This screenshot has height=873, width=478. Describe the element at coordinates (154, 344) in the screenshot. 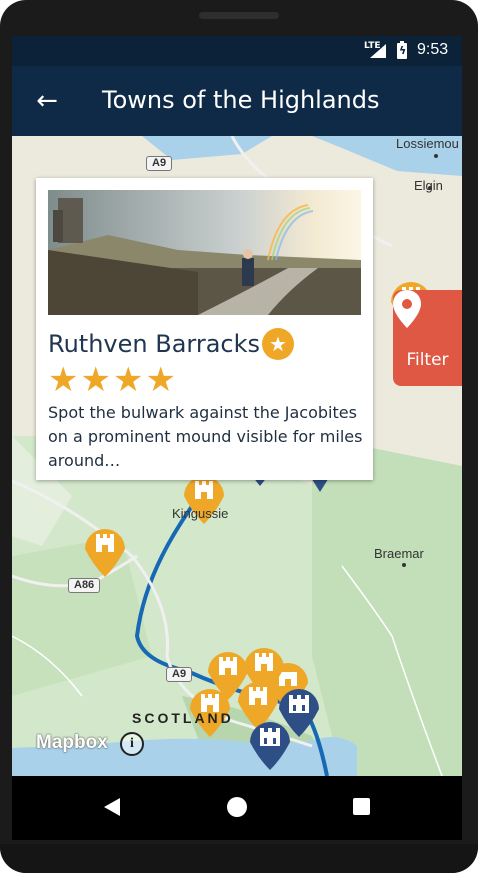

I see `place-title: Ruthven Barracks` at that location.